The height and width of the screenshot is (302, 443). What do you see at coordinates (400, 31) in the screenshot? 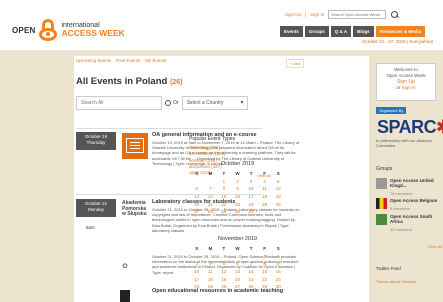
I see `nav-resources: Resources & Media` at bounding box center [400, 31].